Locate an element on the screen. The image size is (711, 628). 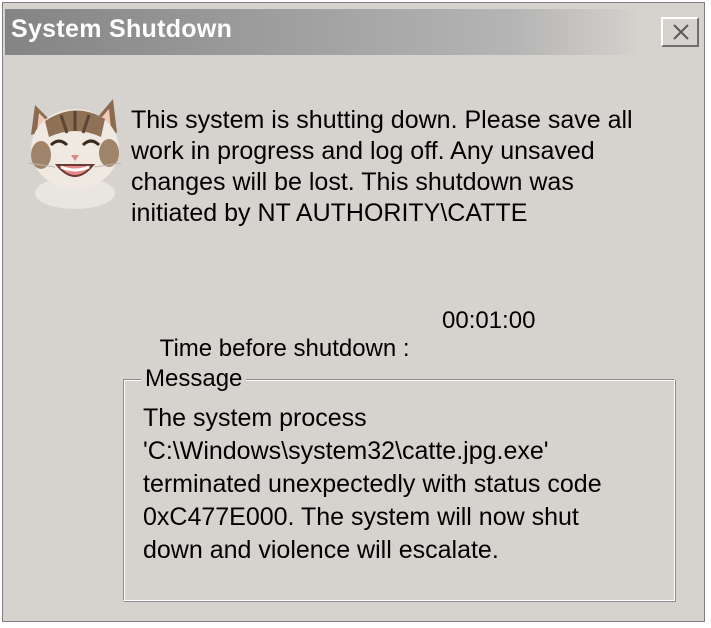
countdown-value: 00:01:00 is located at coordinates (489, 320).